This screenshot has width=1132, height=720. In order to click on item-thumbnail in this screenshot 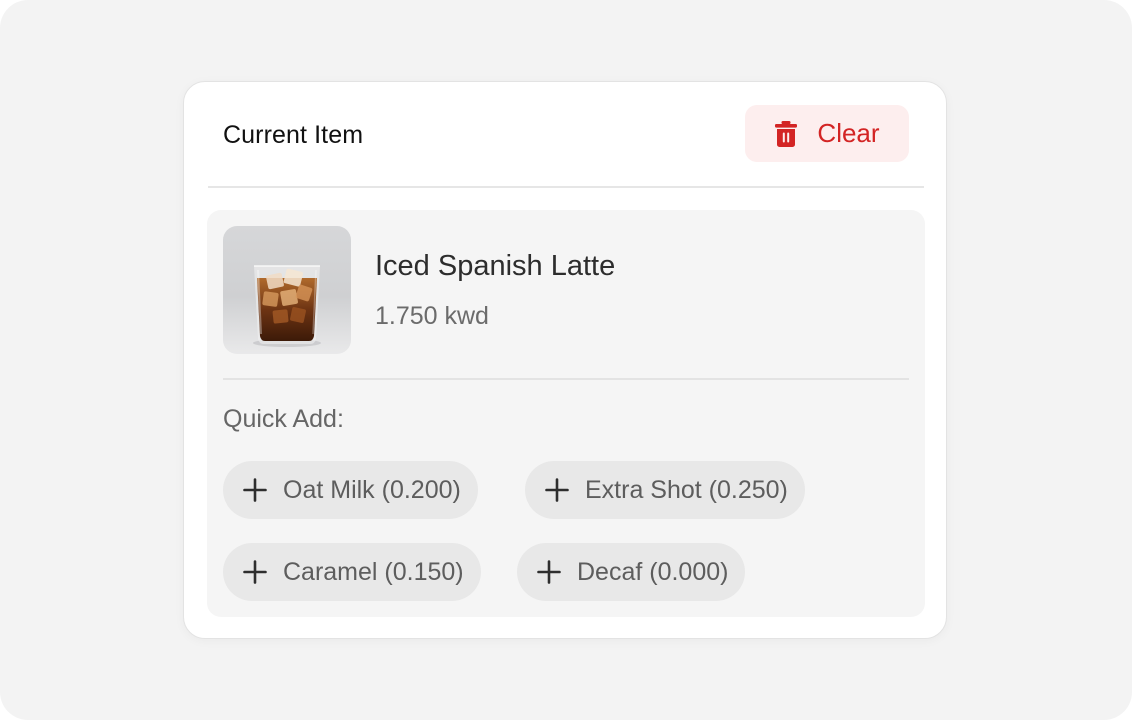, I will do `click(287, 290)`.